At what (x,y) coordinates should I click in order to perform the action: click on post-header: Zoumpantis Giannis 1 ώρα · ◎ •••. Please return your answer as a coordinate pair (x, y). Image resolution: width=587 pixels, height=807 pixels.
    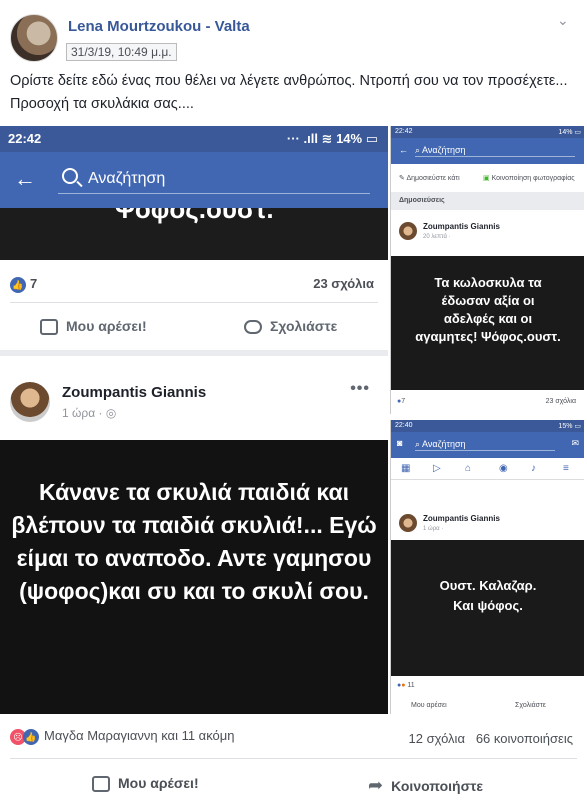
    Looking at the image, I should click on (194, 398).